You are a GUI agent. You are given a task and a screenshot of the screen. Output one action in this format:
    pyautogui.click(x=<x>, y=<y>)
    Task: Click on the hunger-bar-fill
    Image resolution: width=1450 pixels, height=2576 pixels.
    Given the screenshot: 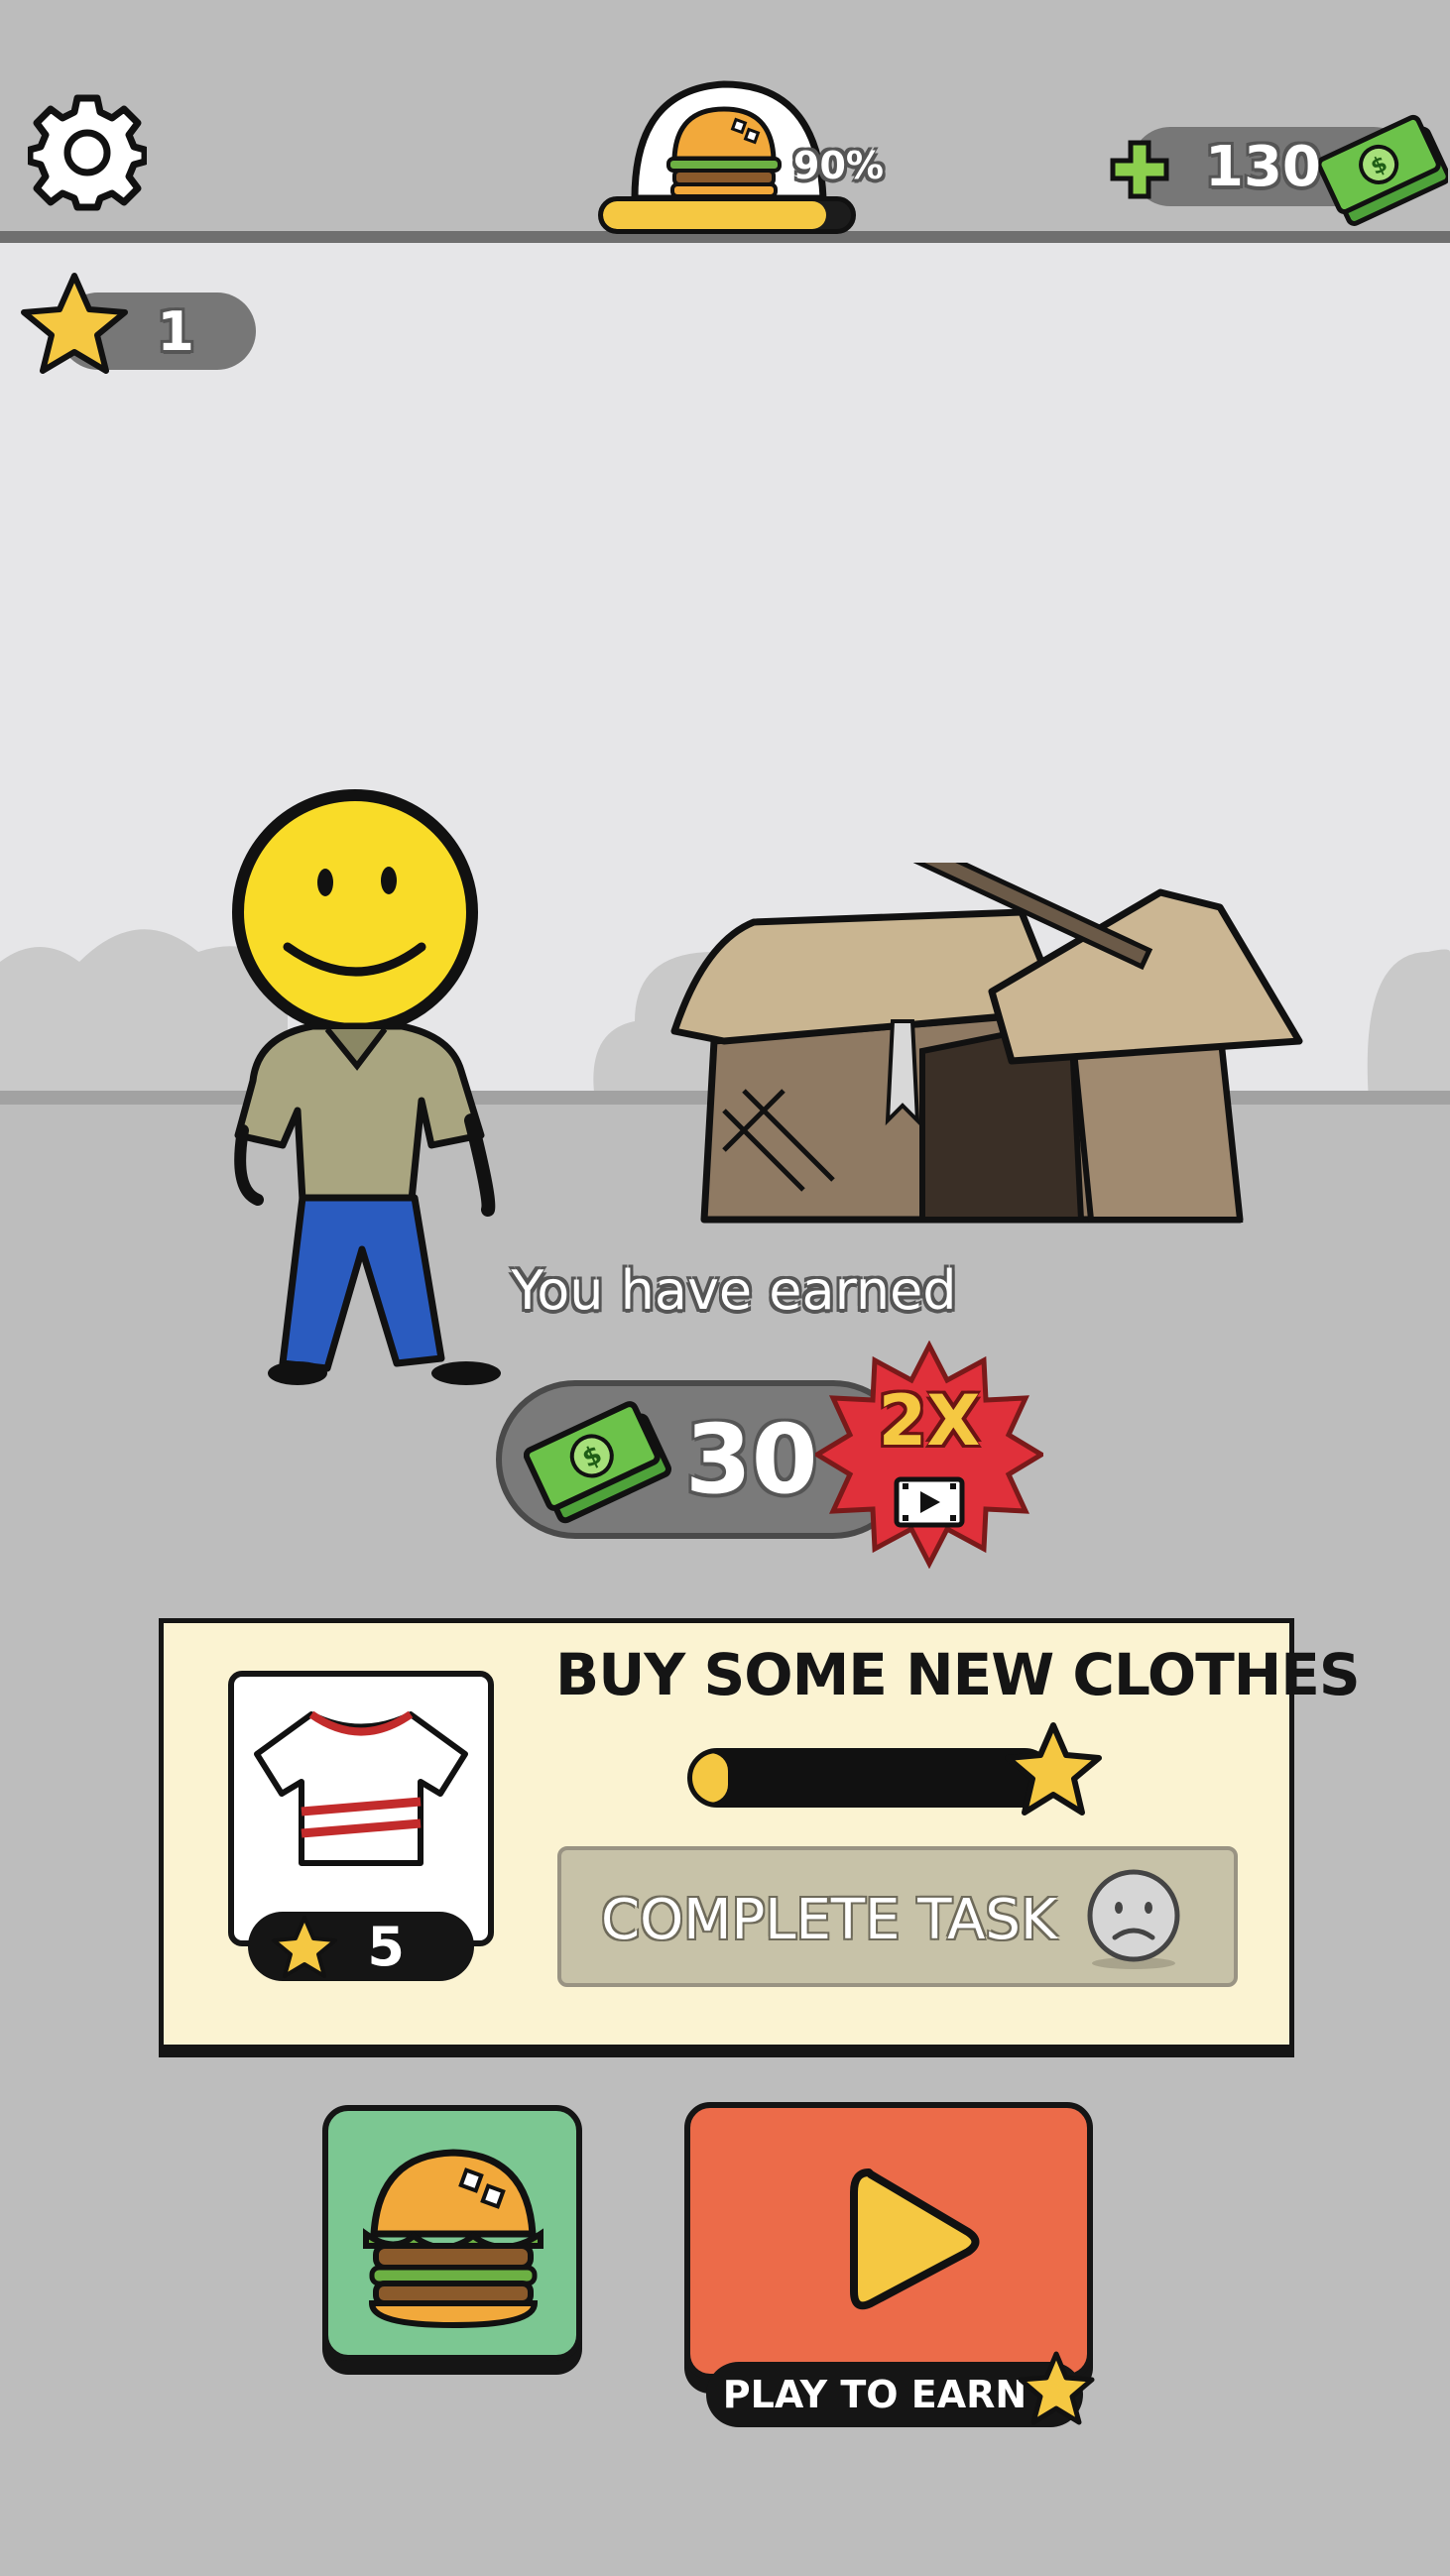 What is the action you would take?
    pyautogui.click(x=714, y=215)
    